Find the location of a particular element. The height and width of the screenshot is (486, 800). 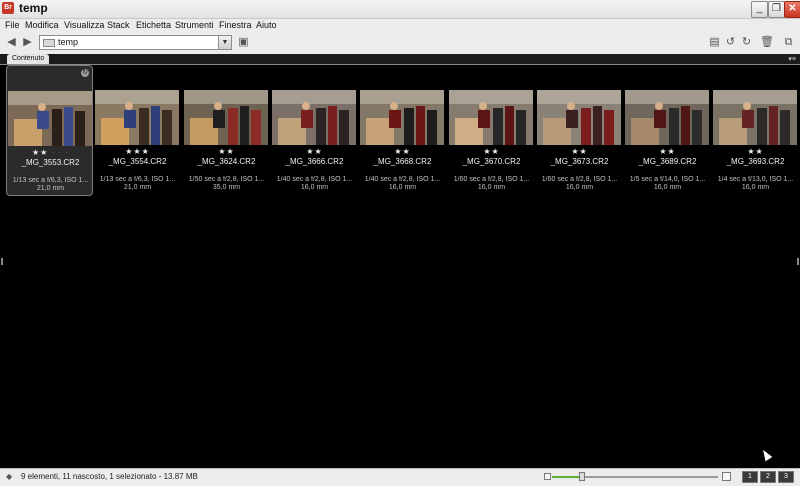

panel-menu-icon: ▾≡ is located at coordinates (792, 59).